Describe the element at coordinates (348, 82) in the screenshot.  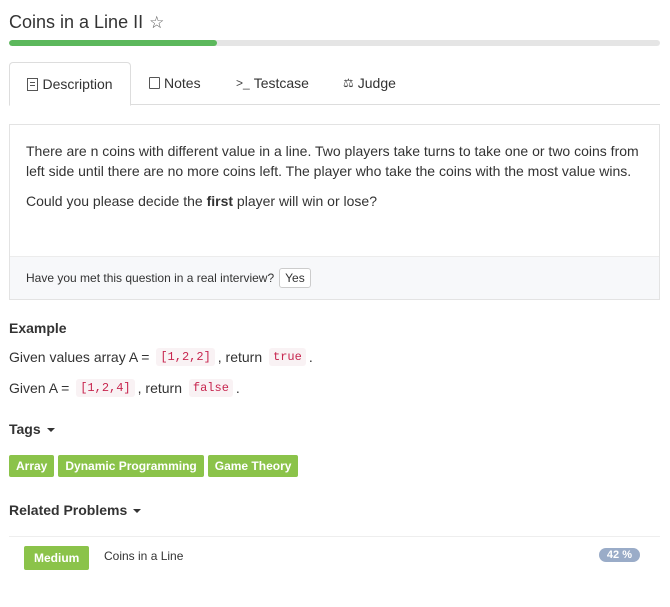
I see `scale-icon: ⚖` at that location.